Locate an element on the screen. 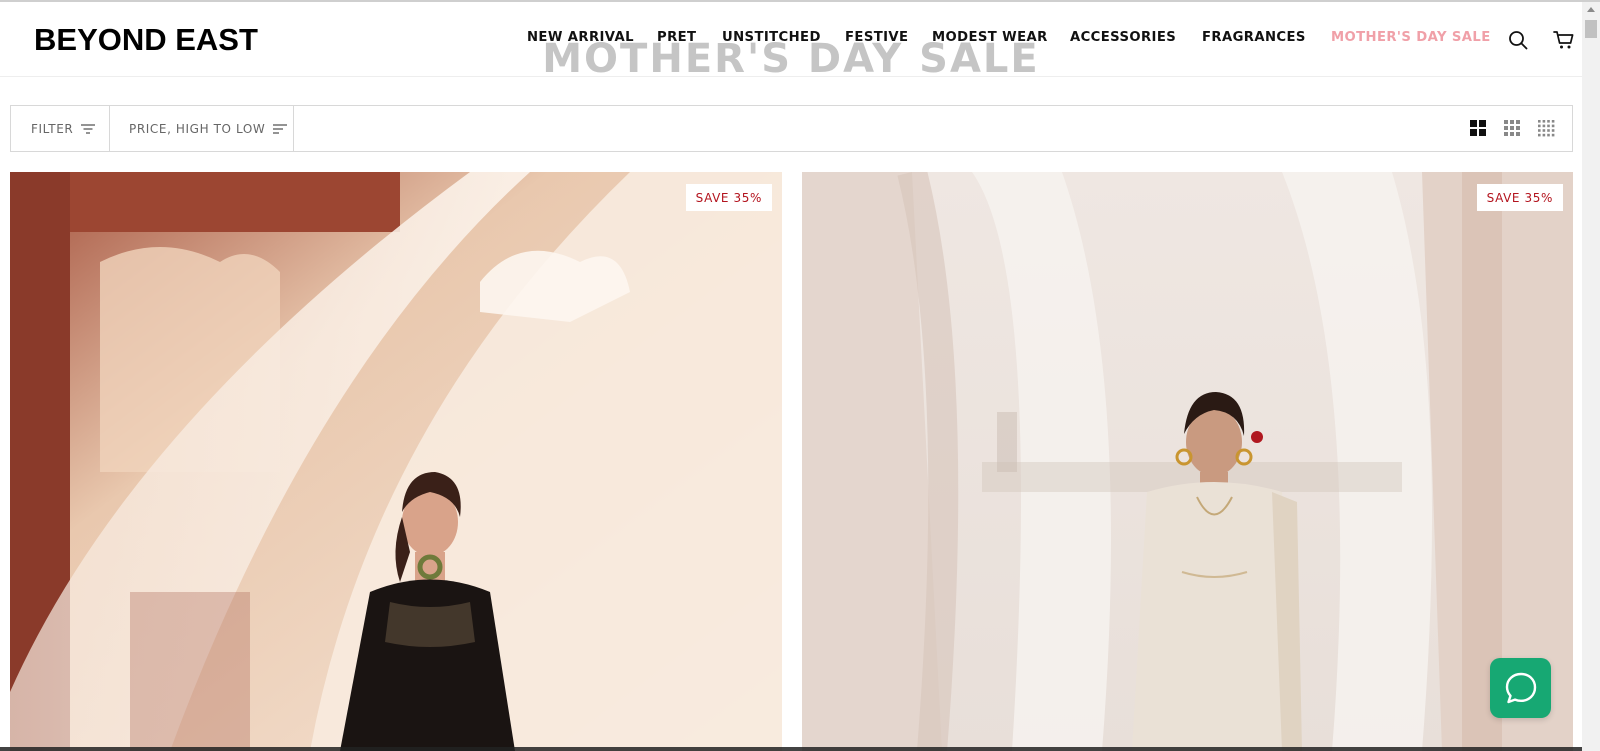  nav-item-accessories: ACCESSORIES is located at coordinates (1123, 37).